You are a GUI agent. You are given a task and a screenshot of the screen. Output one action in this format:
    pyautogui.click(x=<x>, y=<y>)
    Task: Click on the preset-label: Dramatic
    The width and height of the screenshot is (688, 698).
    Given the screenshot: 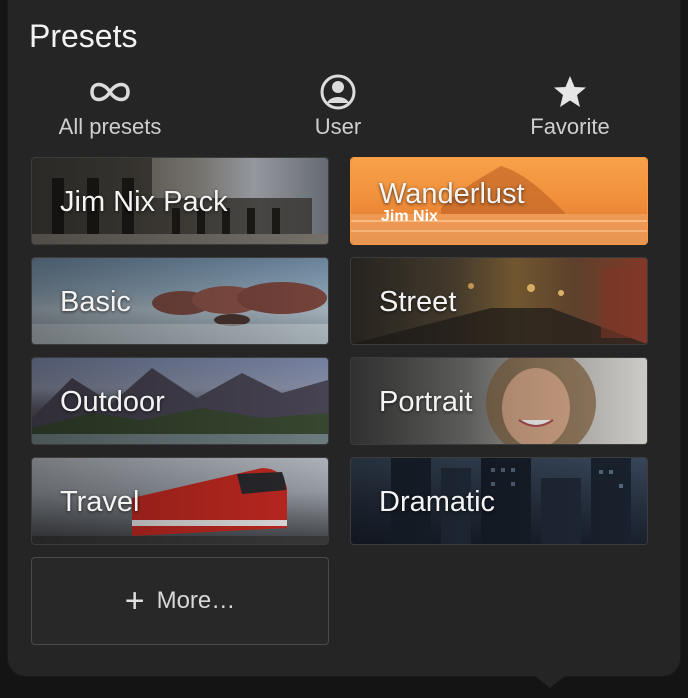 What is the action you would take?
    pyautogui.click(x=437, y=502)
    